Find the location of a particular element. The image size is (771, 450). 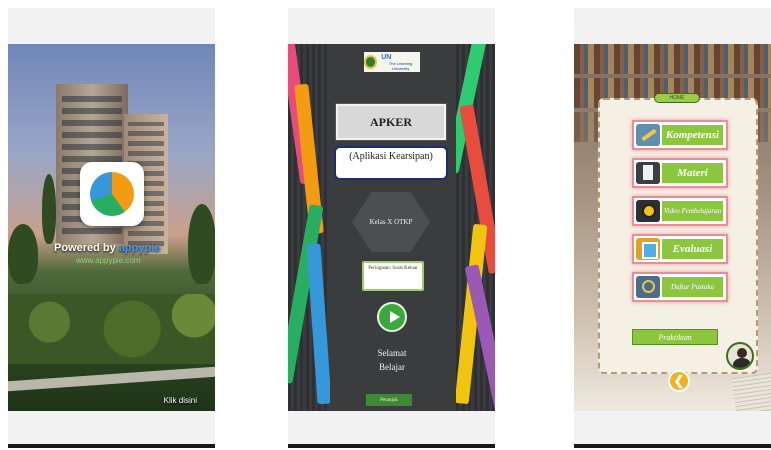

app-title: APKER is located at coordinates (391, 122).